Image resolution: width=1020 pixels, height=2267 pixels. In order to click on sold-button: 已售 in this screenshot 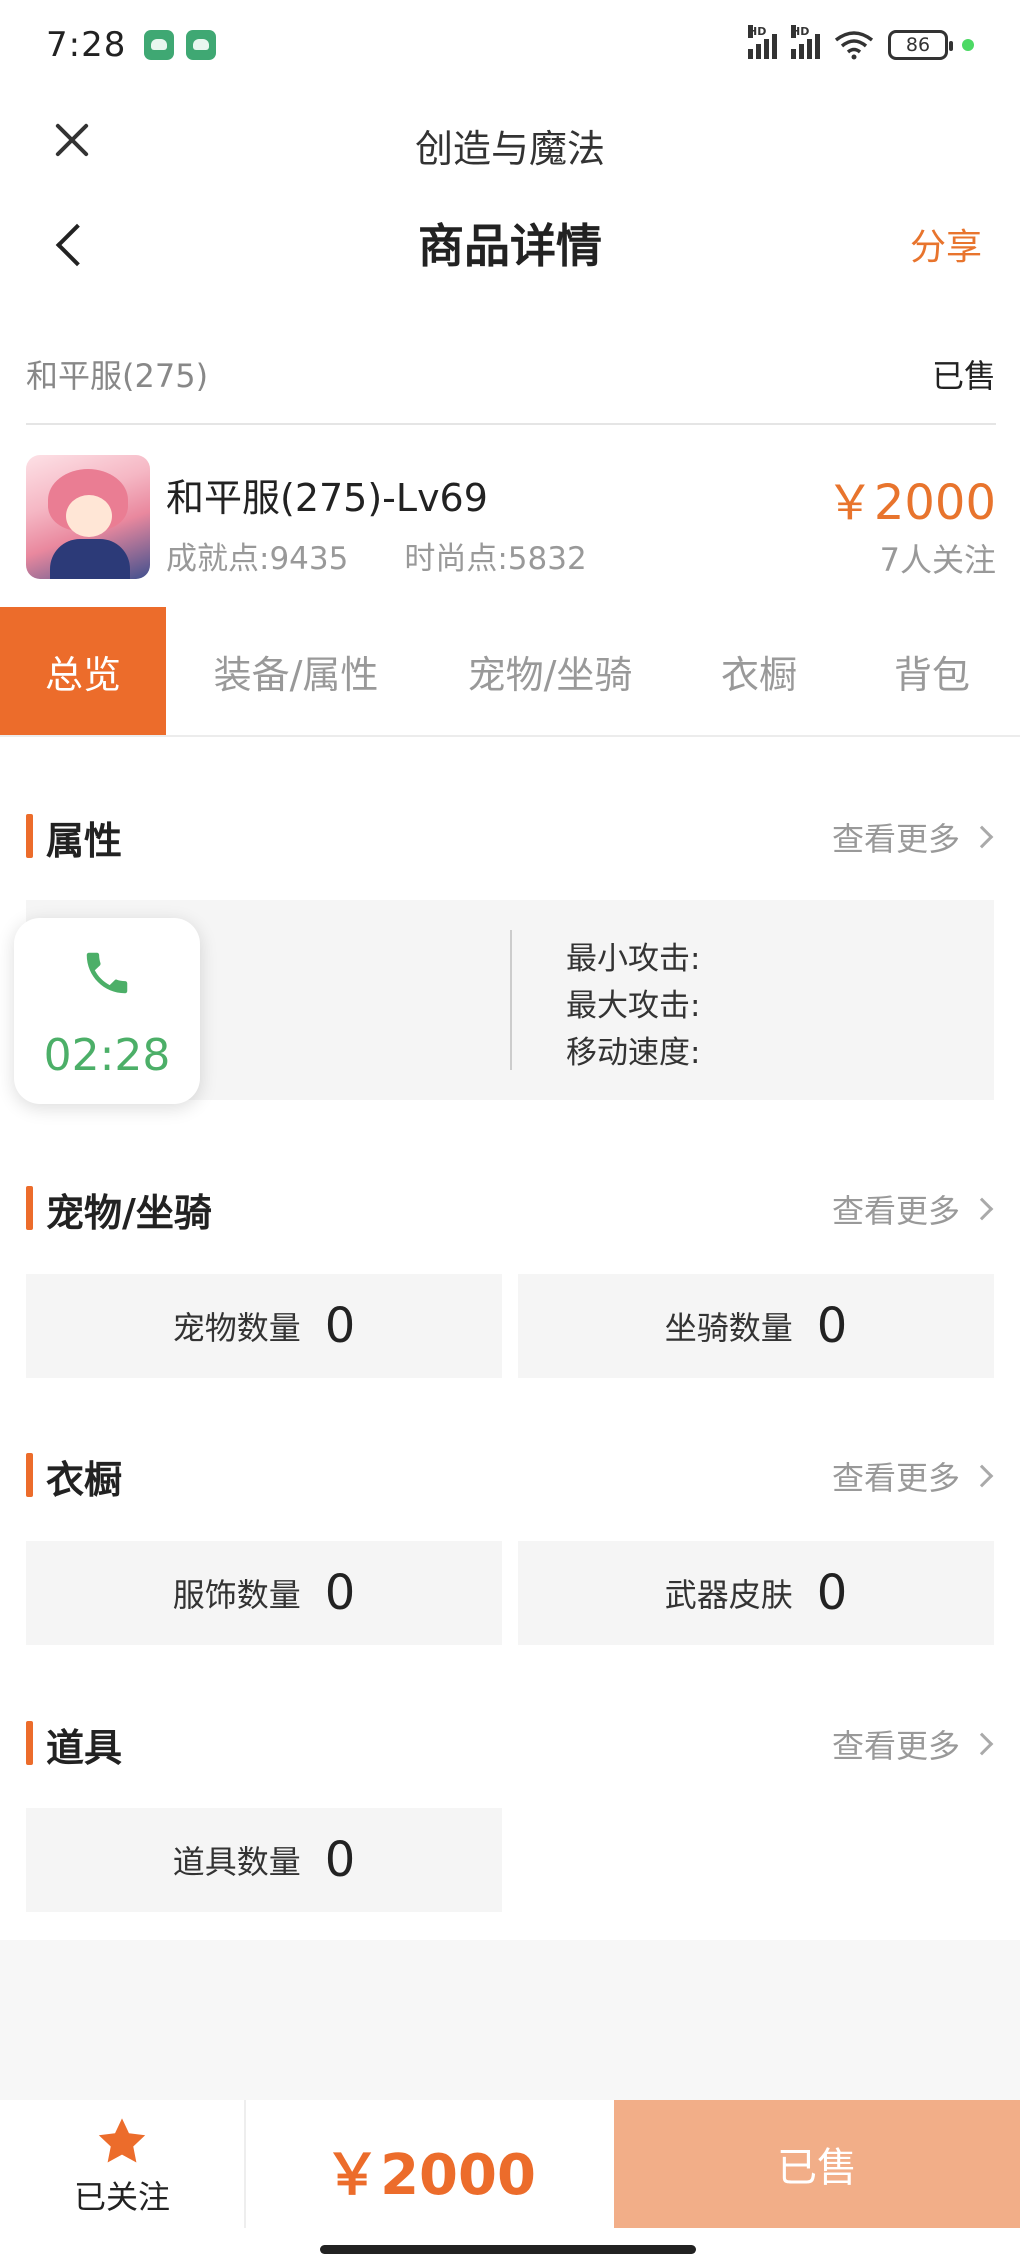, I will do `click(817, 2164)`.